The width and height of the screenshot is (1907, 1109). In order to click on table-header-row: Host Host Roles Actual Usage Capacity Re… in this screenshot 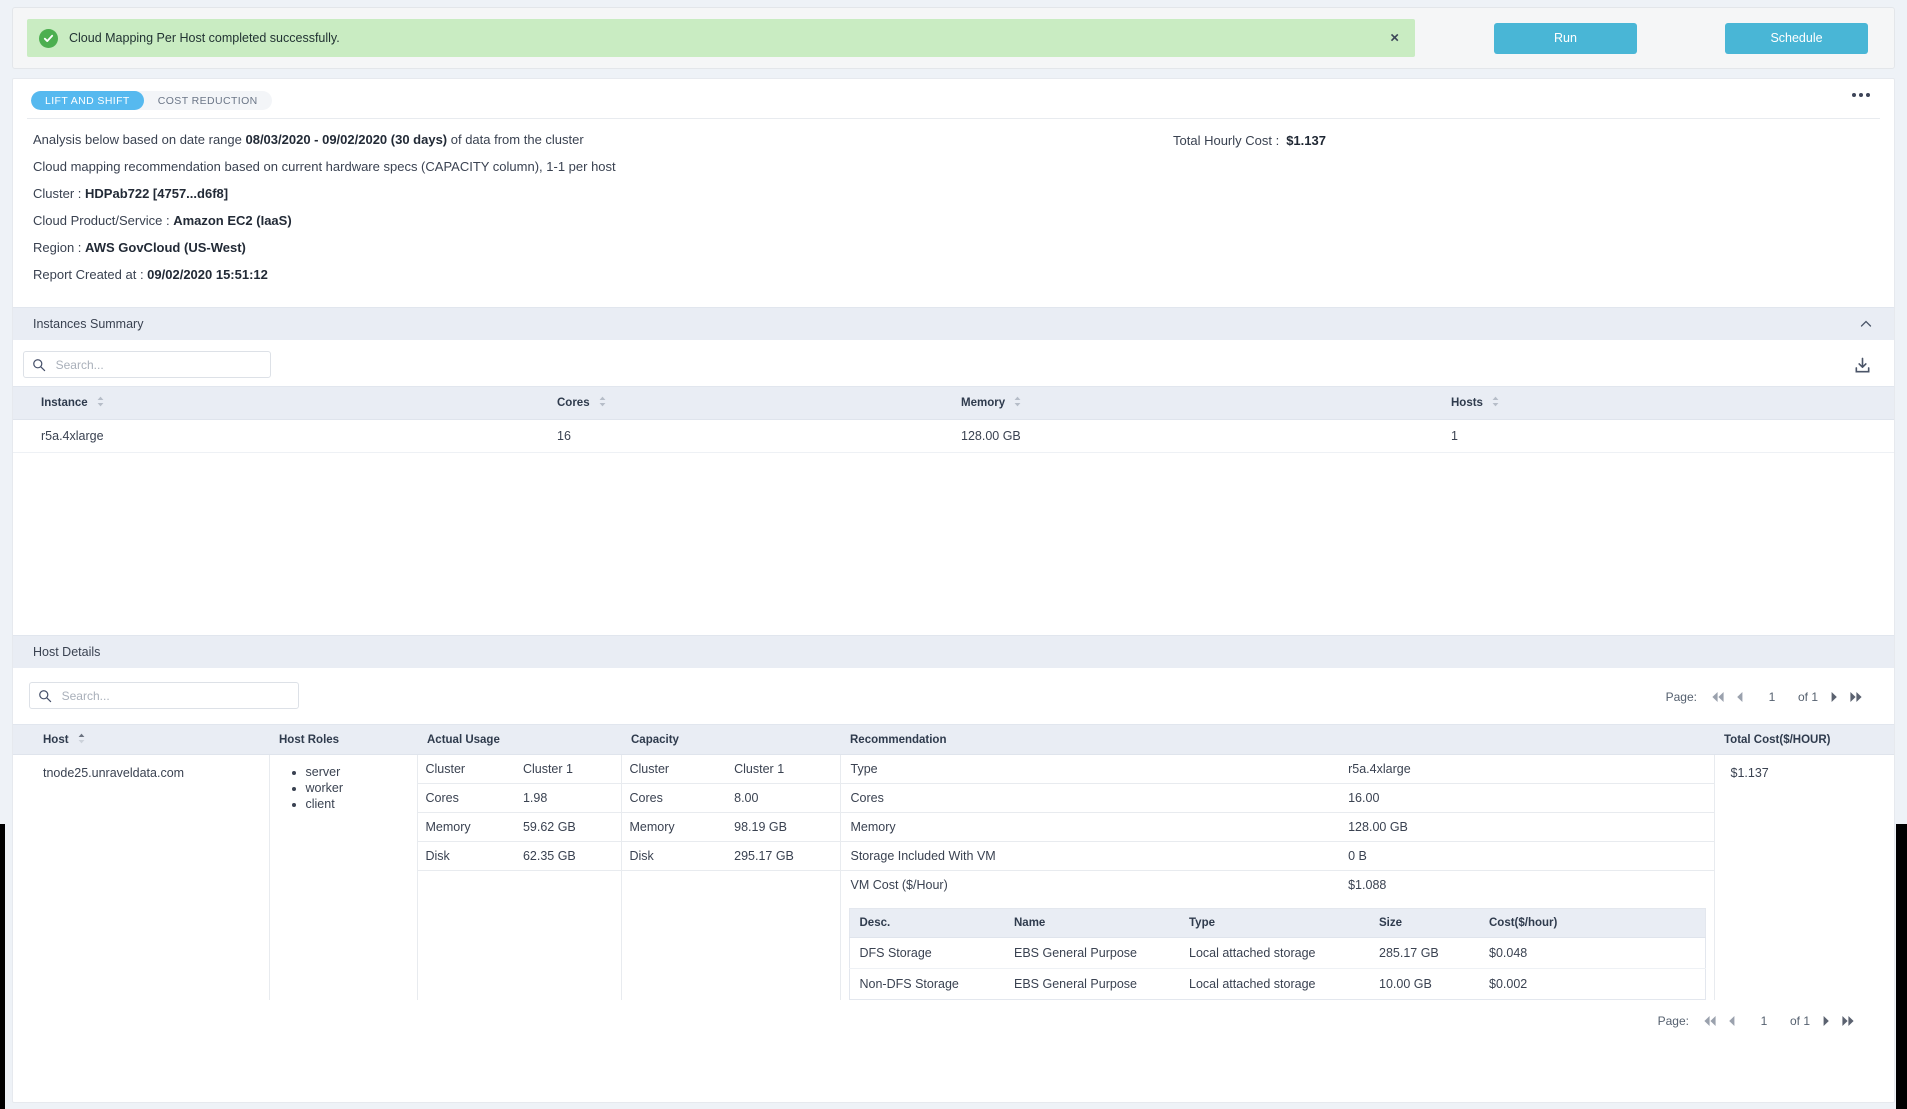, I will do `click(953, 739)`.